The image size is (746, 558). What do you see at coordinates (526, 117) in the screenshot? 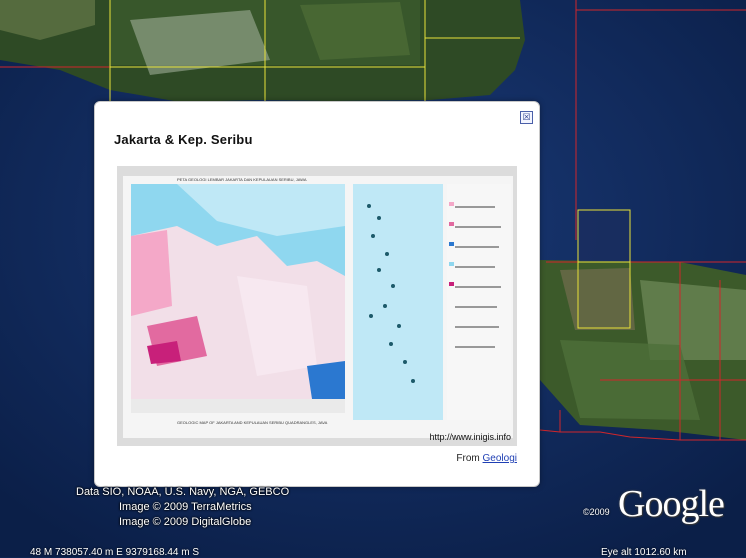
I see `close-icon: ☒` at bounding box center [526, 117].